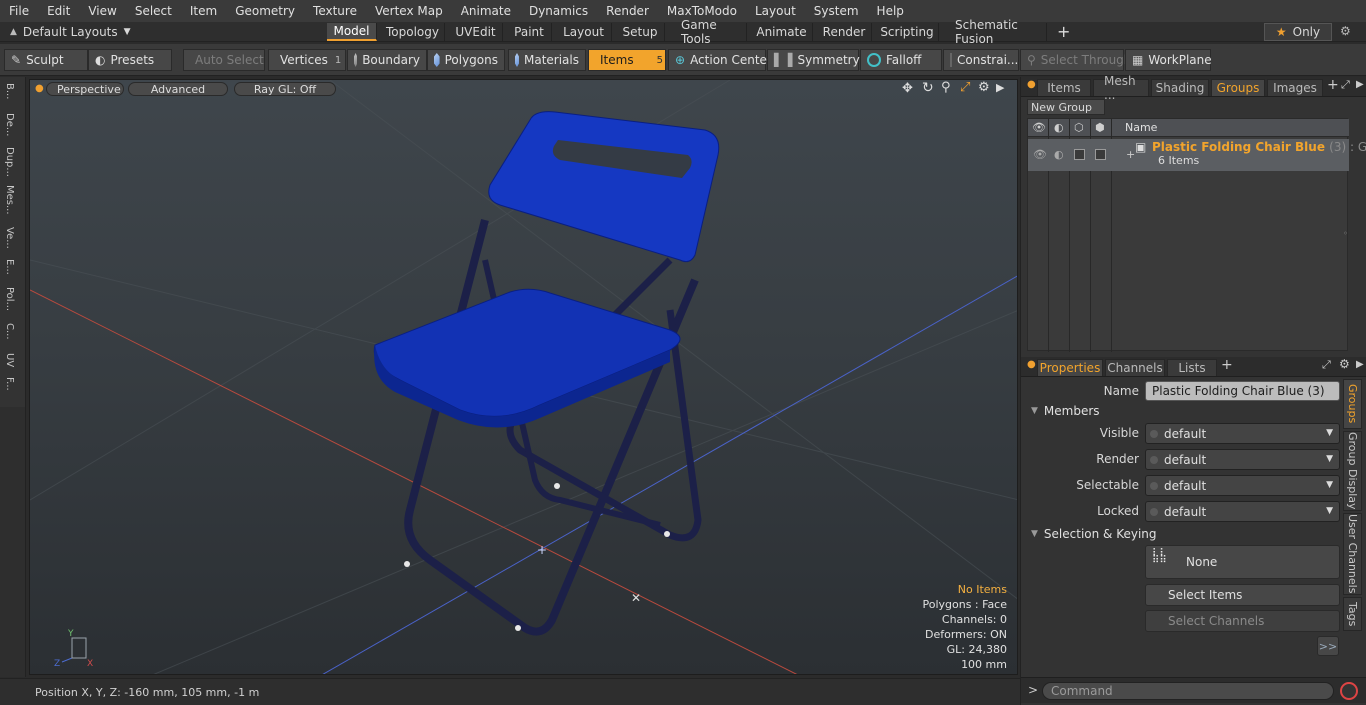 This screenshot has width=1366, height=705. Describe the element at coordinates (720, 60) in the screenshot. I see `action-center-button: ⊕ Action Center` at that location.